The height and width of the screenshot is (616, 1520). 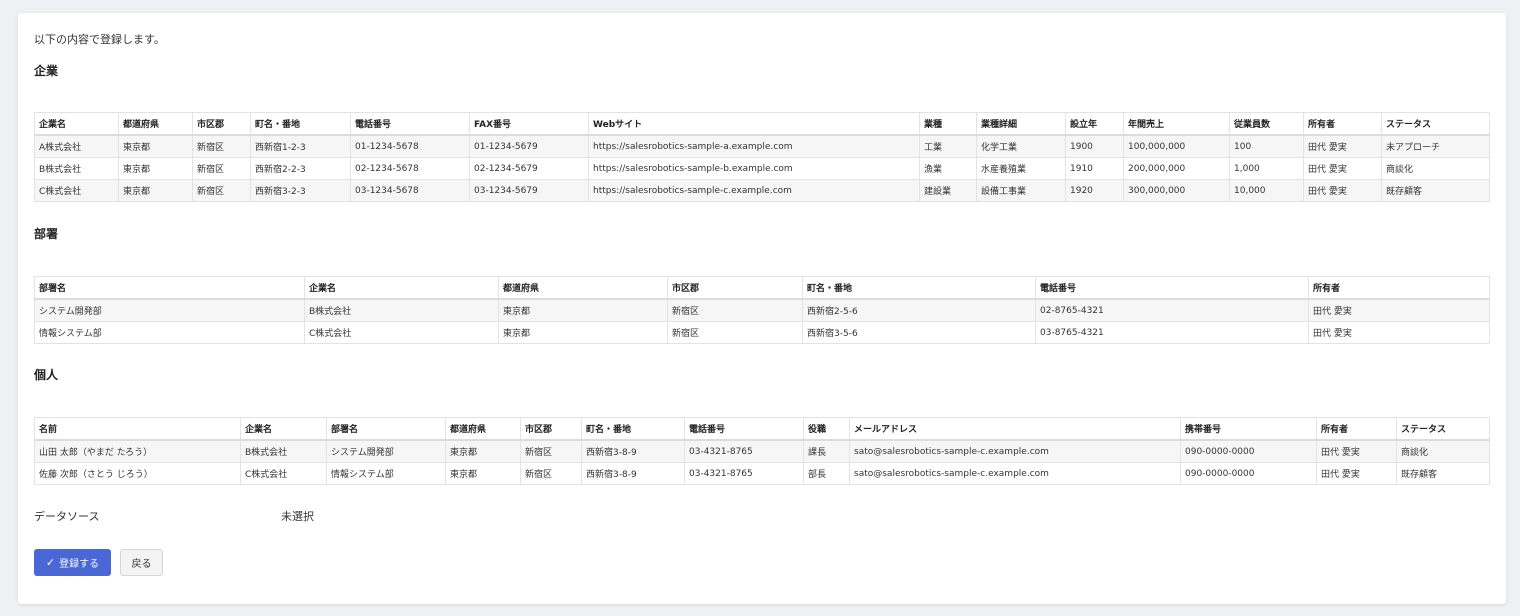 I want to click on cell-company-name: A株式会社, so click(x=76, y=146).